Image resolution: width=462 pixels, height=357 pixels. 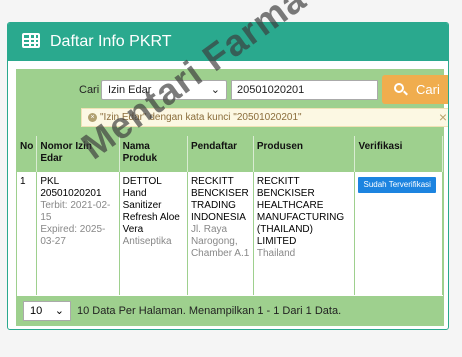 What do you see at coordinates (151, 205) in the screenshot?
I see `product-name: DETTOL Hand Sanitizer Refresh Aloe Vera` at bounding box center [151, 205].